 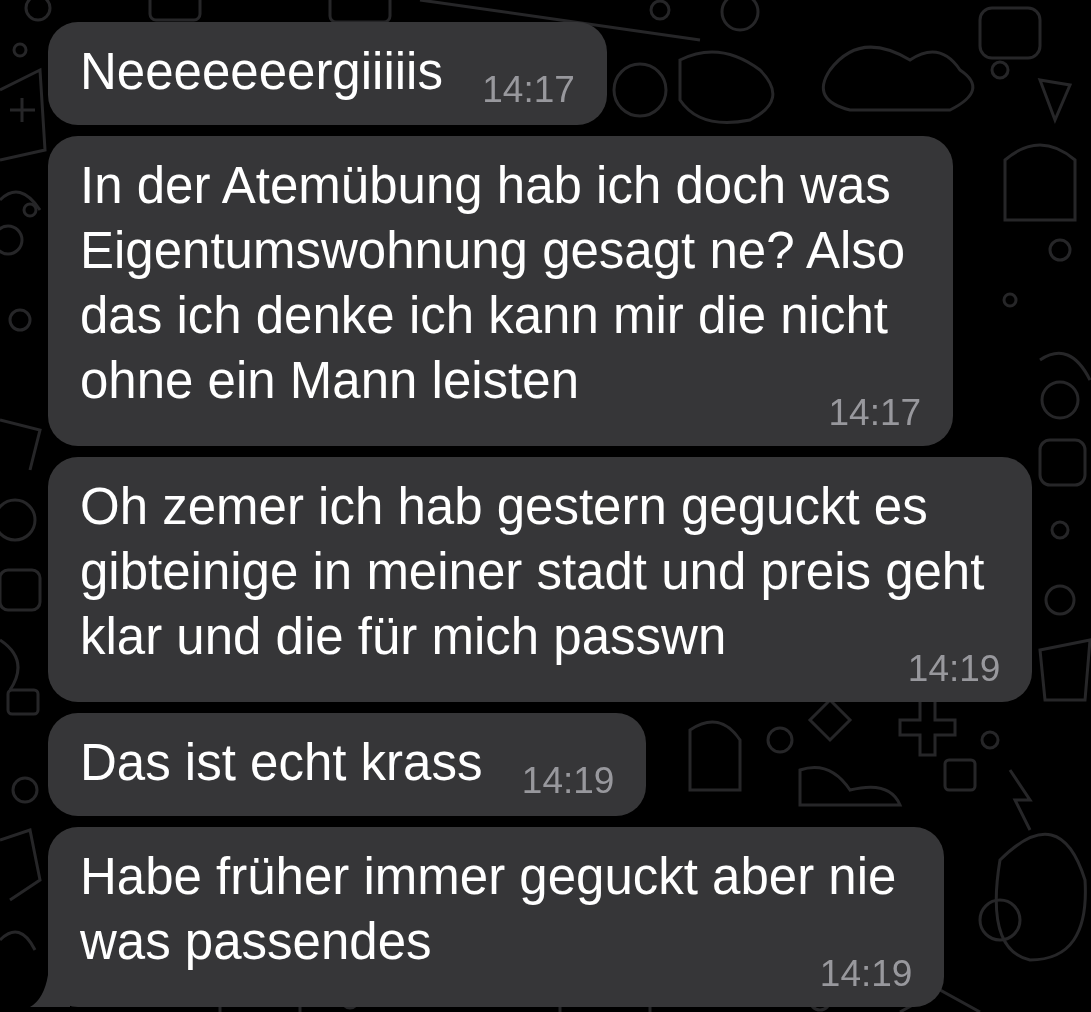 What do you see at coordinates (528, 89) in the screenshot?
I see `message-time: 14:17` at bounding box center [528, 89].